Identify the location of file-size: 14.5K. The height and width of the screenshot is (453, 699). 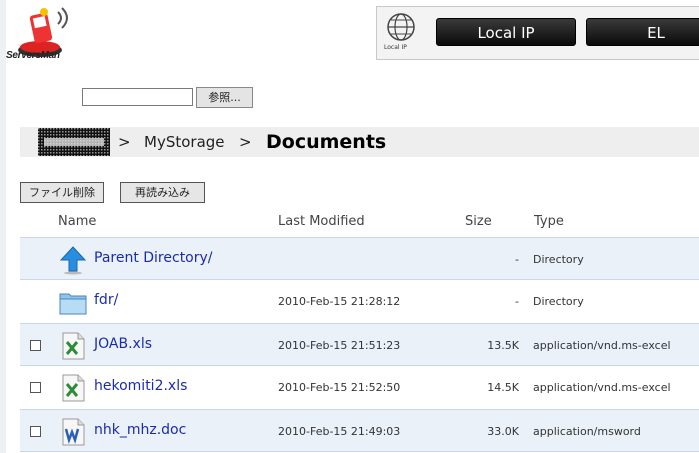
(503, 387).